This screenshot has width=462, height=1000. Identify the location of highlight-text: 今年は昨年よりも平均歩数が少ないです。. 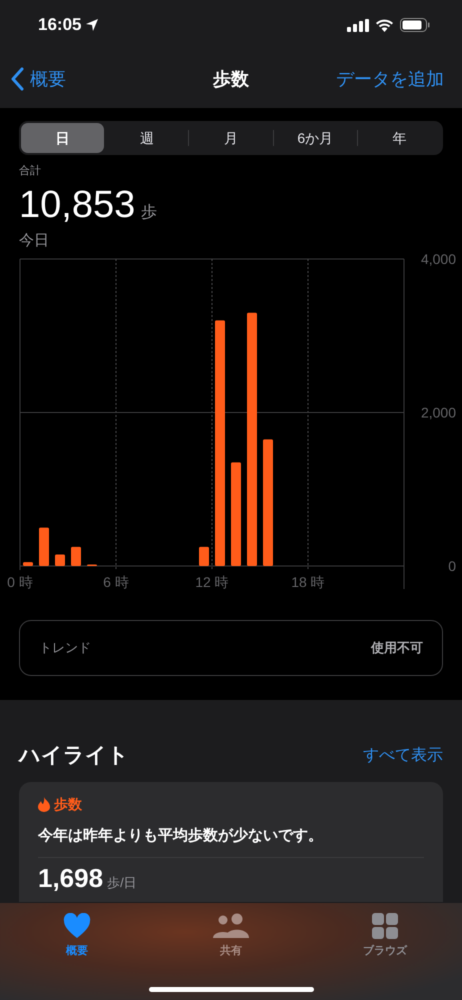
(231, 841).